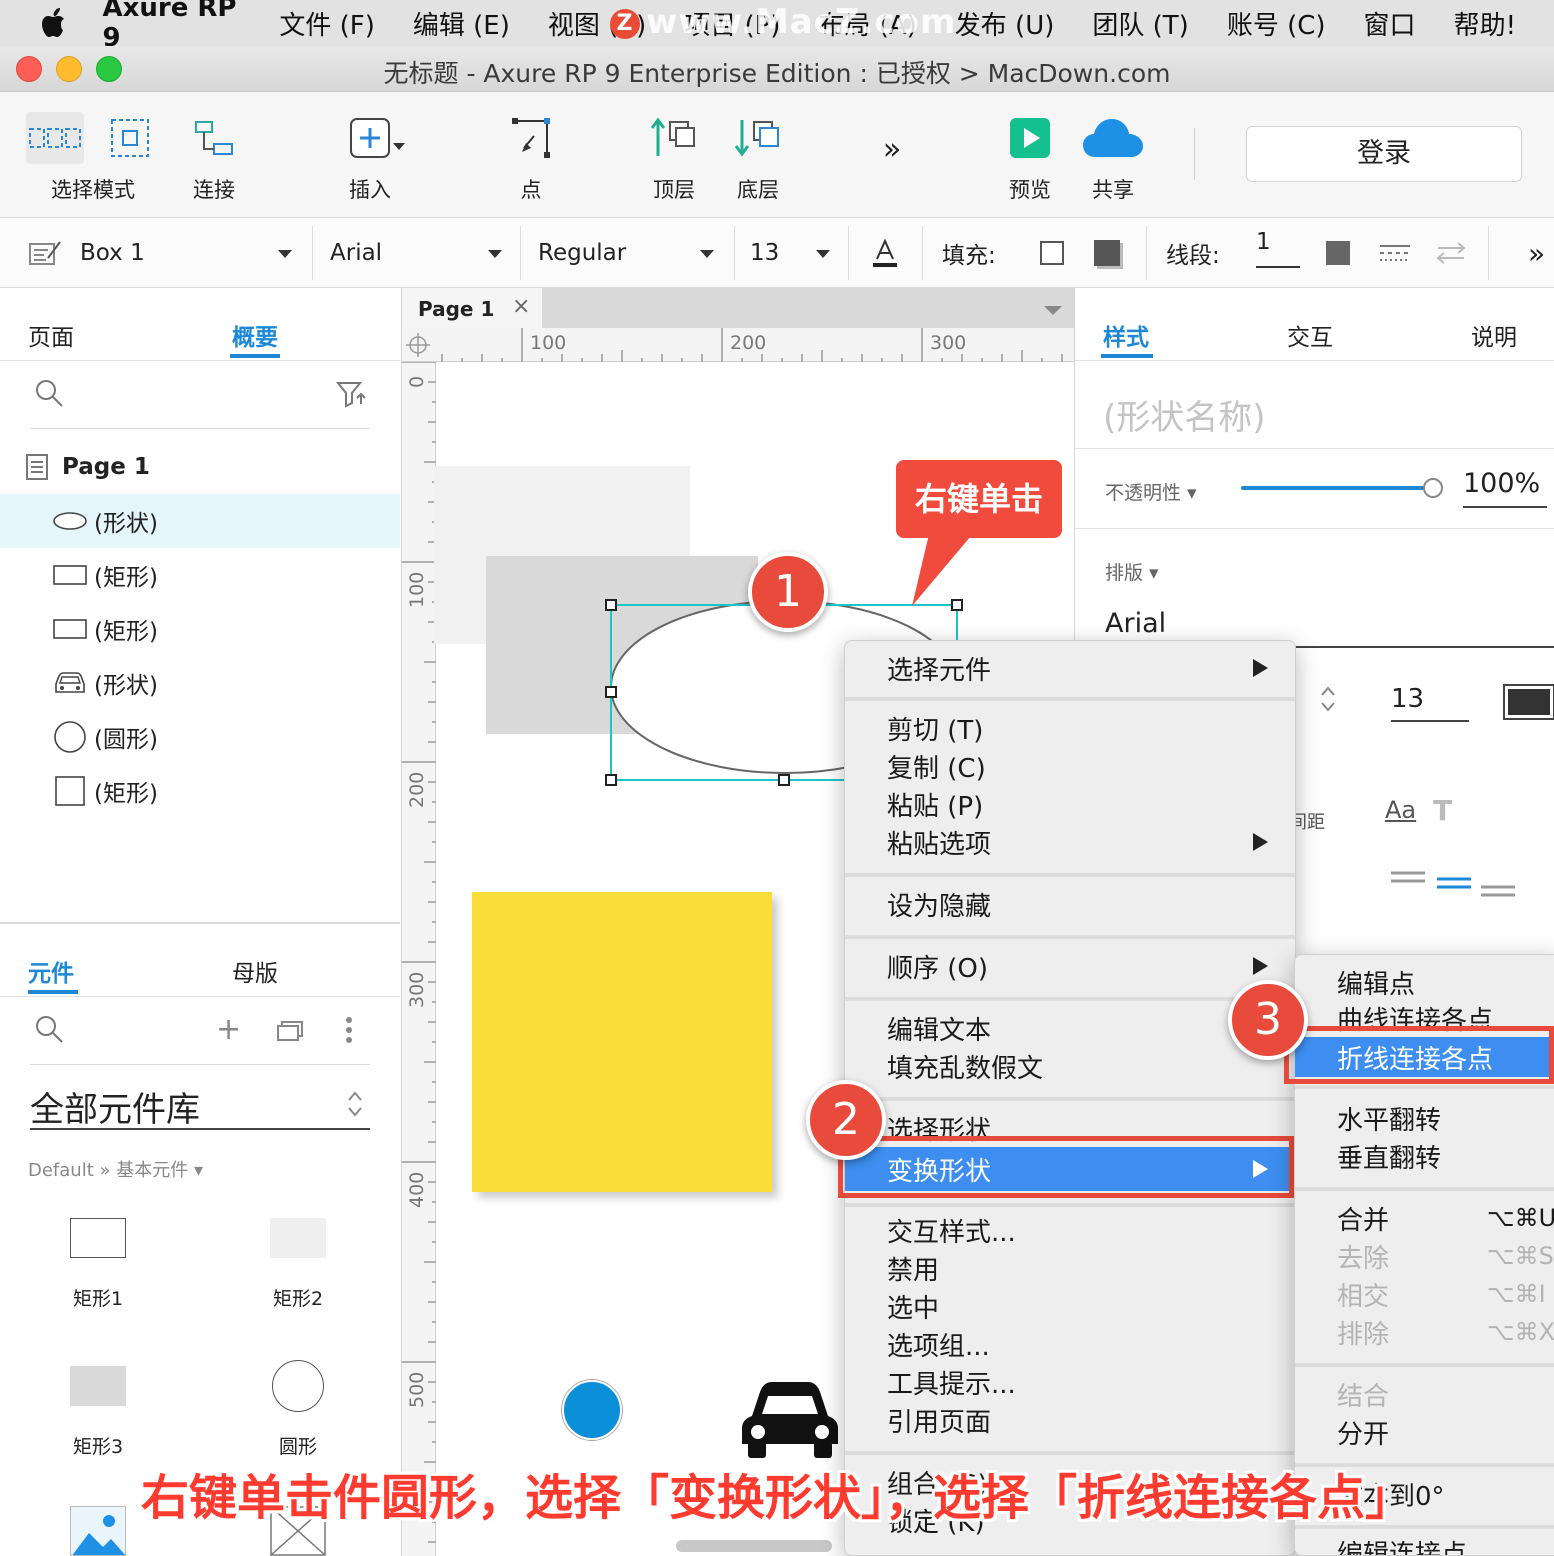 This screenshot has width=1554, height=1556. What do you see at coordinates (1402, 1544) in the screenshot?
I see `submenu-item-edit-connection-points: 编辑连接点` at bounding box center [1402, 1544].